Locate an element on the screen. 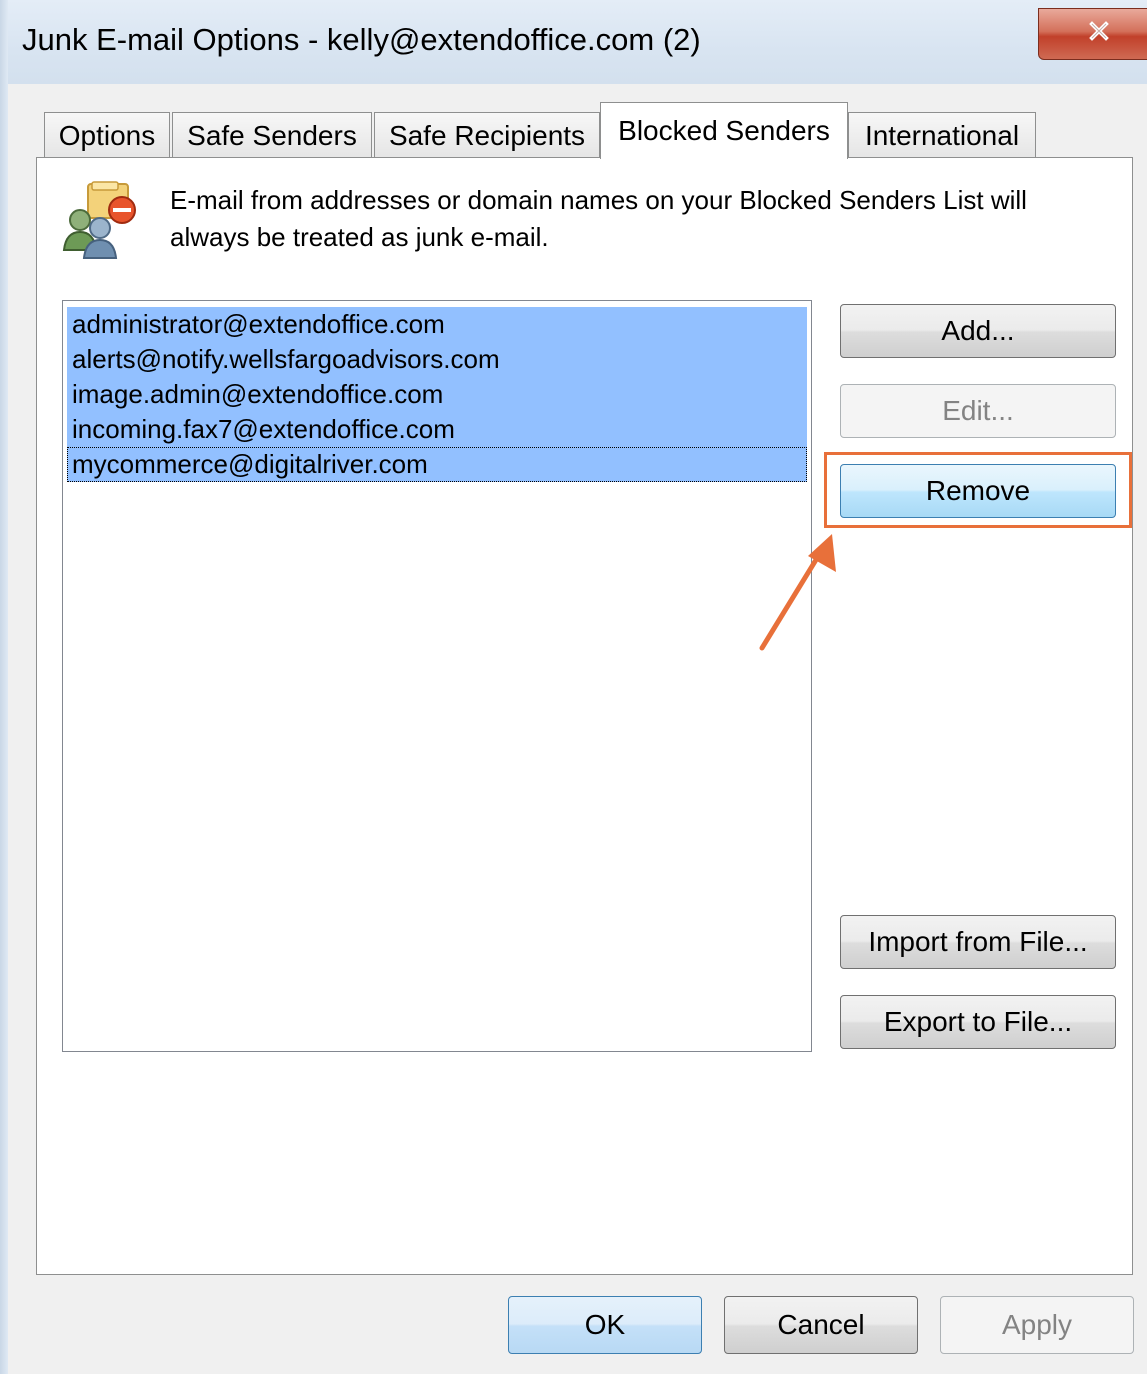 This screenshot has height=1374, width=1147. close-x-icon is located at coordinates (1099, 31).